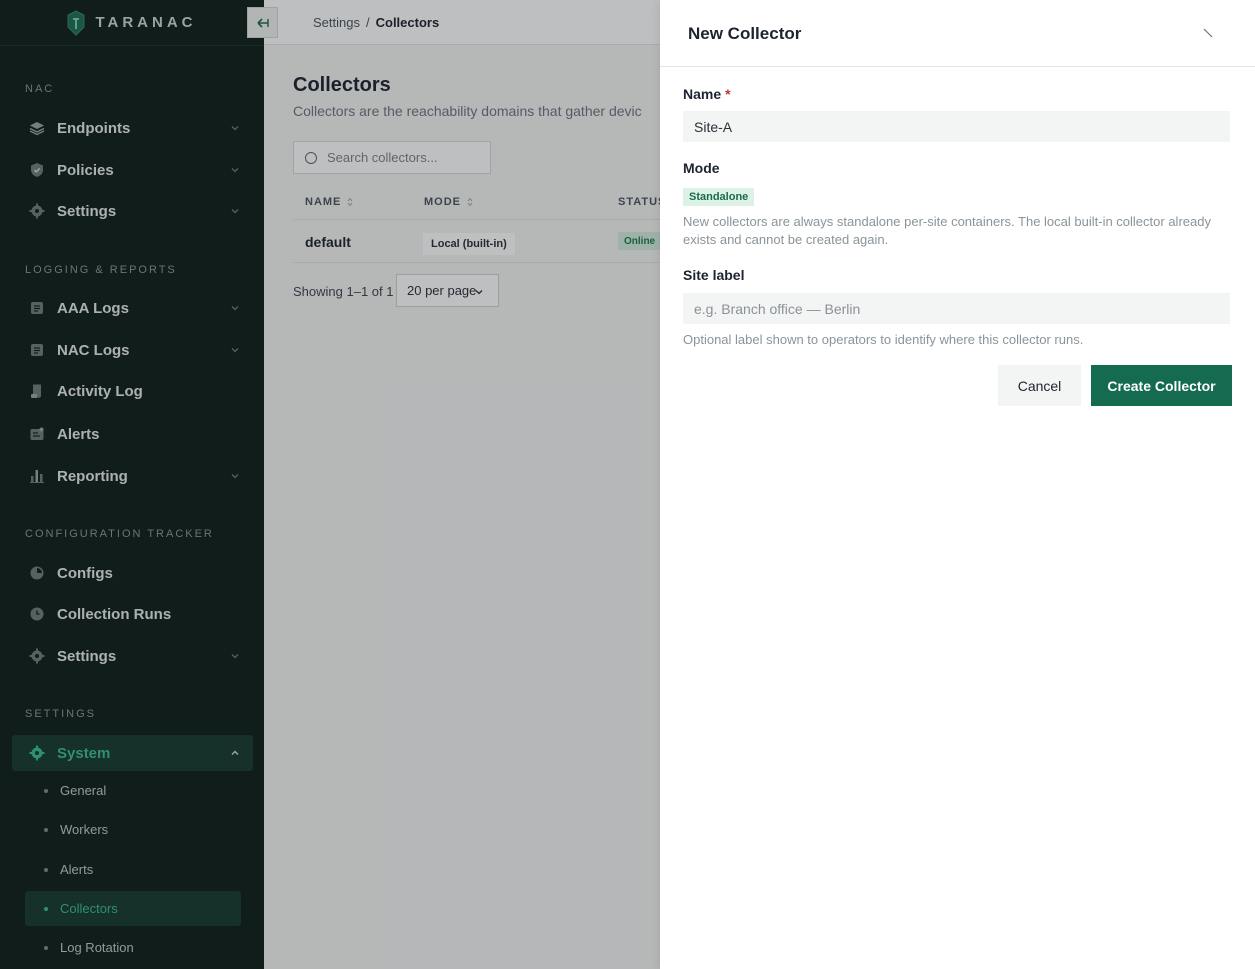 The image size is (1255, 969). I want to click on site-label-input, so click(956, 308).